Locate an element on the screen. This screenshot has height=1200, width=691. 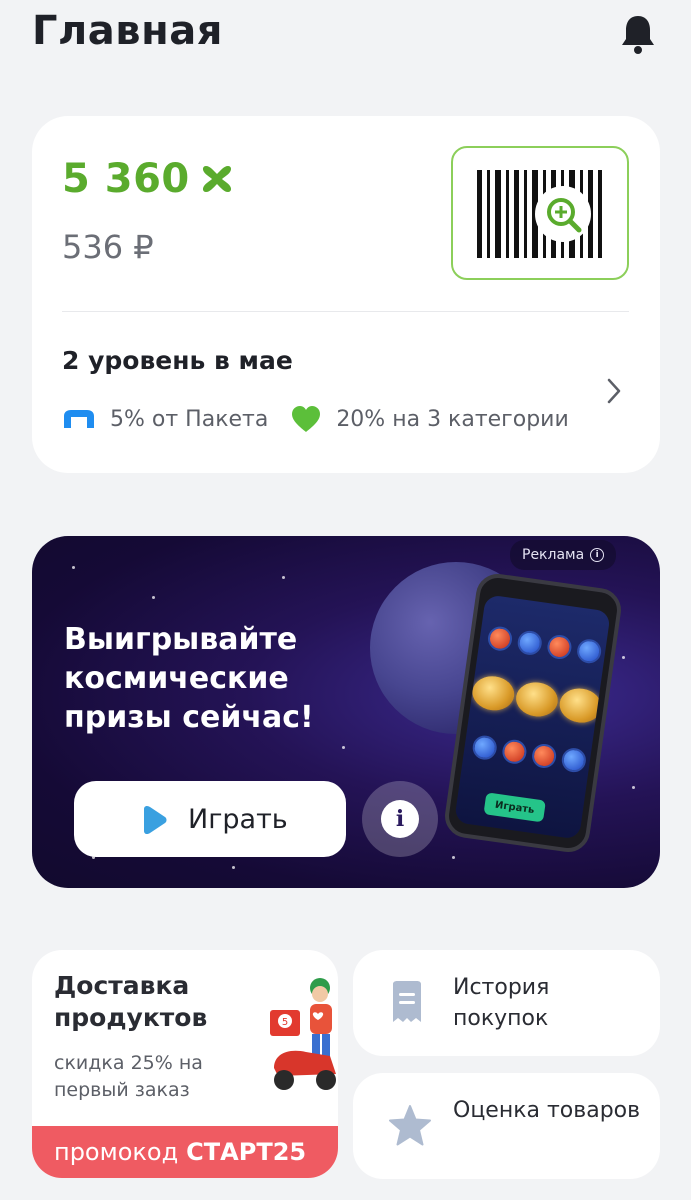
header: Главная is located at coordinates (345, 40).